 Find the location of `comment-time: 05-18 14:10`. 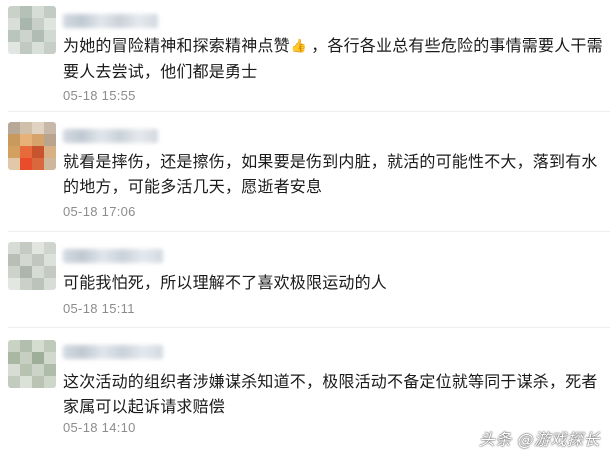

comment-time: 05-18 14:10 is located at coordinates (99, 427).